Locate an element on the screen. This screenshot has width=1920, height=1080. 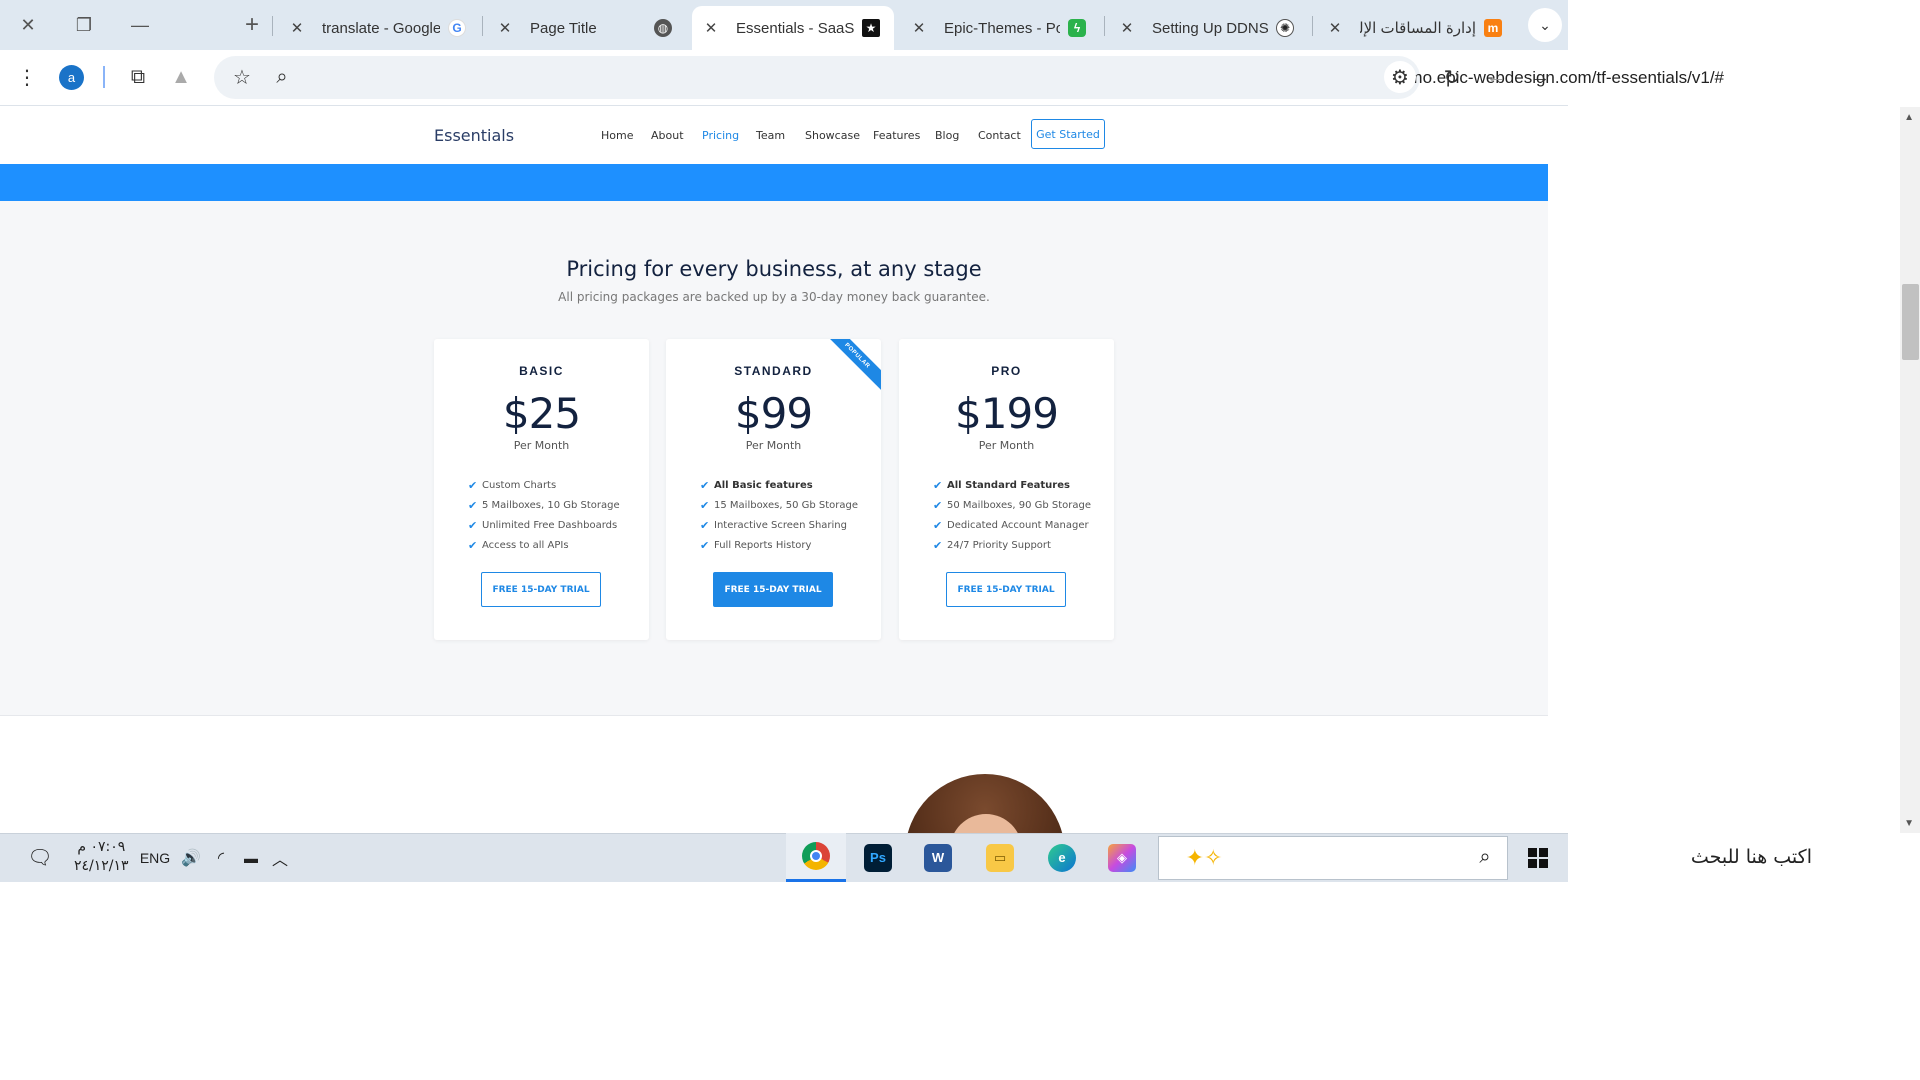
mountain-icon: ▲ is located at coordinates (181, 76).